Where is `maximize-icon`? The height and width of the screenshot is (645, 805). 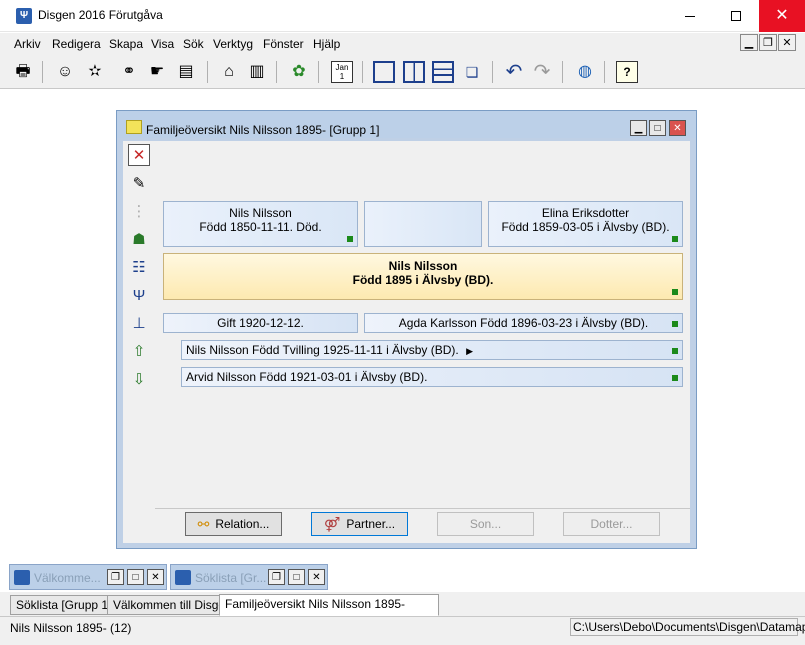 maximize-icon is located at coordinates (736, 16).